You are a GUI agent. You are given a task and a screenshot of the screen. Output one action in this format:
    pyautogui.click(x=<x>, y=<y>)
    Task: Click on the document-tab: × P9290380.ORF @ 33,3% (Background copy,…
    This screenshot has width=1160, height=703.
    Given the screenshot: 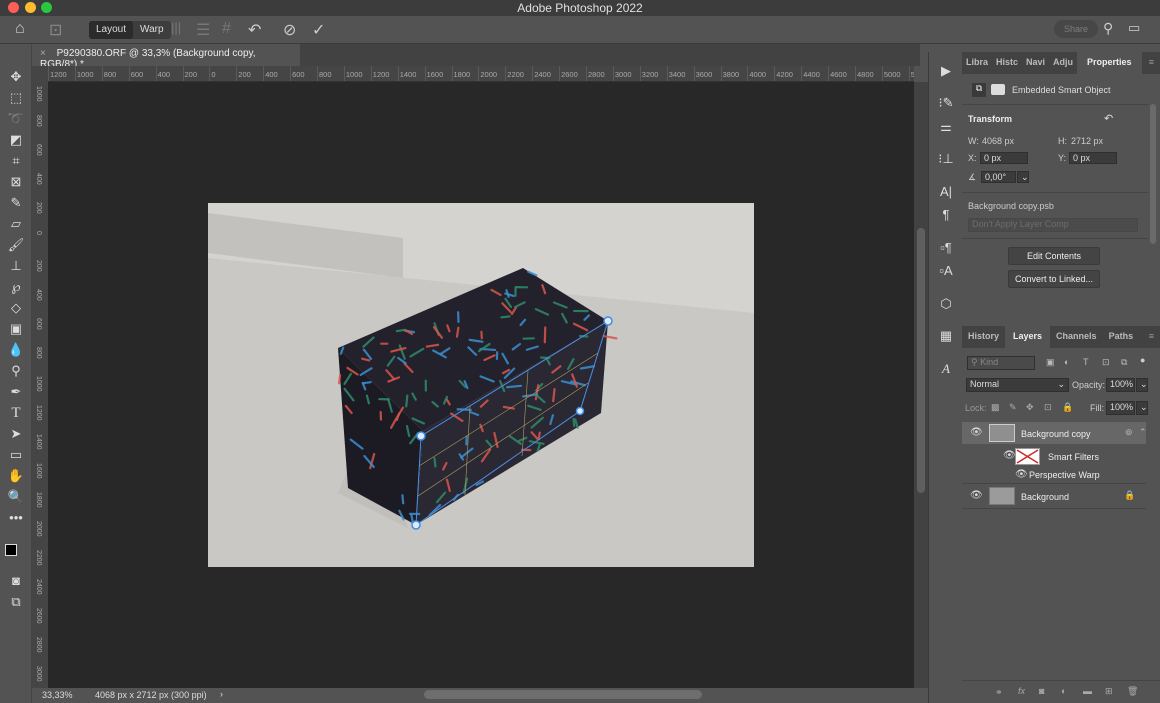 What is the action you would take?
    pyautogui.click(x=166, y=57)
    